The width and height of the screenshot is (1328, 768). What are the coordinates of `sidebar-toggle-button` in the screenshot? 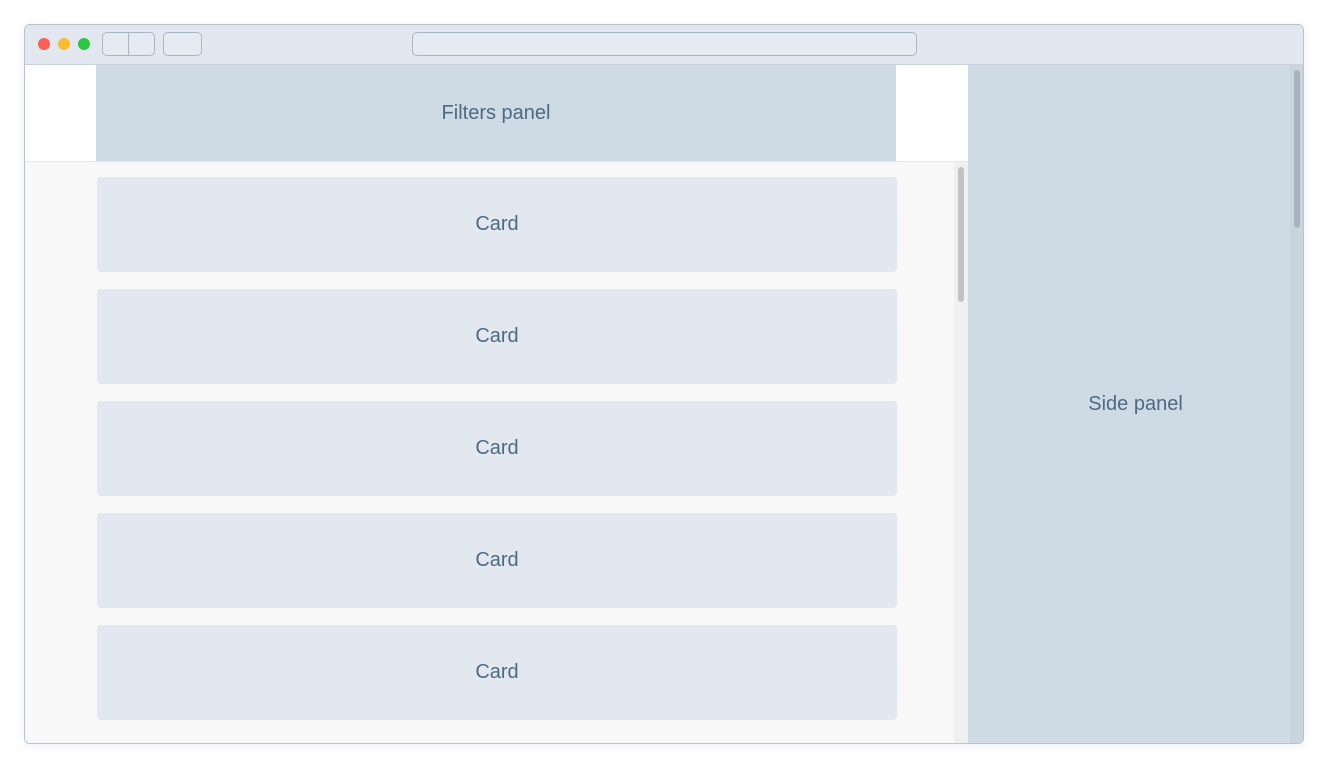 It's located at (182, 44).